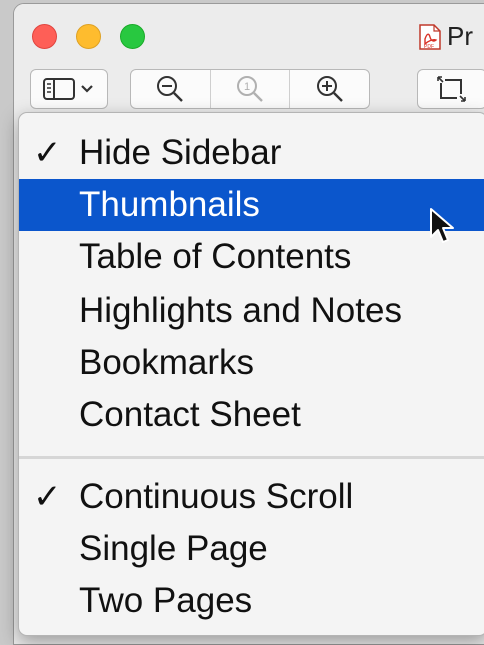 The width and height of the screenshot is (484, 645). What do you see at coordinates (249, 33) in the screenshot?
I see `title-bar: PDF Pr` at bounding box center [249, 33].